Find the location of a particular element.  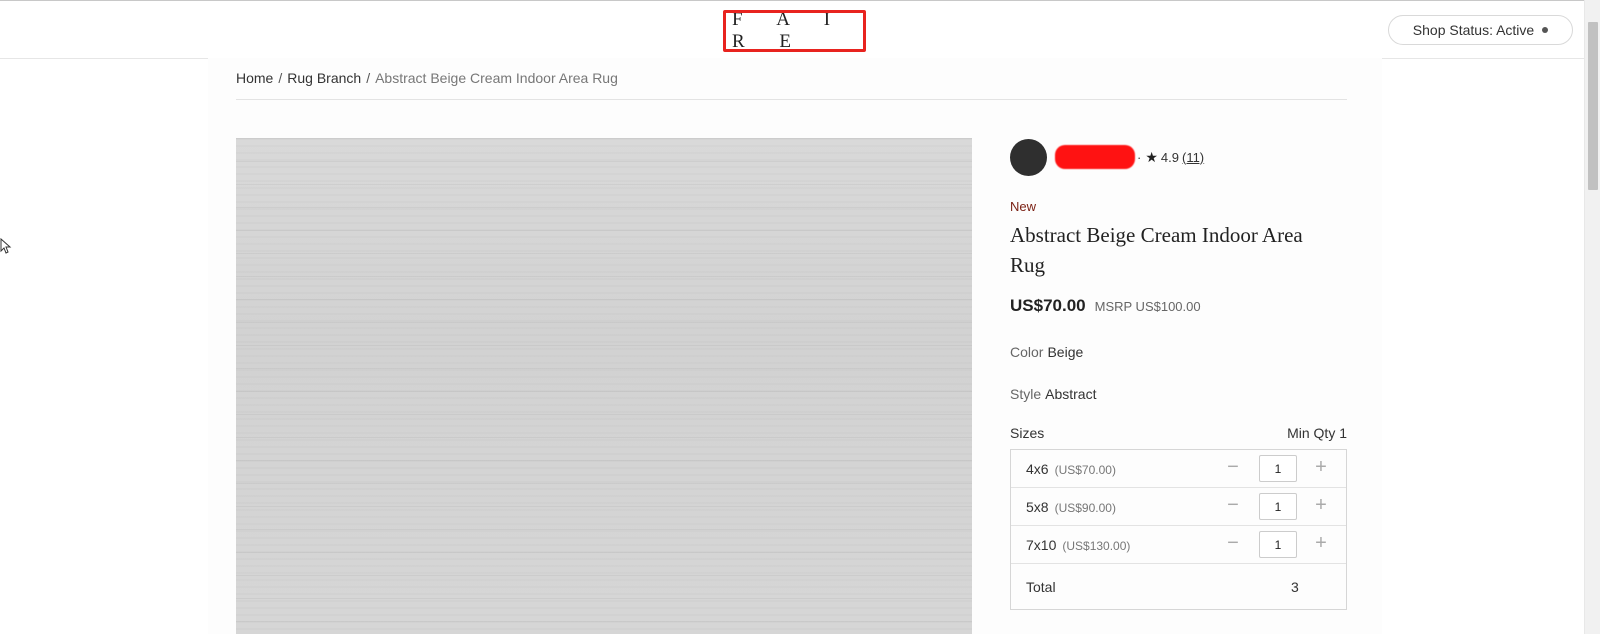

status-dot-icon is located at coordinates (1545, 30).